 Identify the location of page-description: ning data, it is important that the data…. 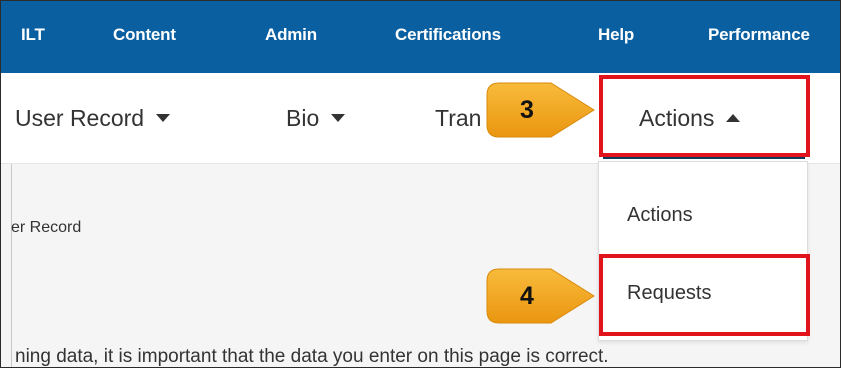
(312, 356).